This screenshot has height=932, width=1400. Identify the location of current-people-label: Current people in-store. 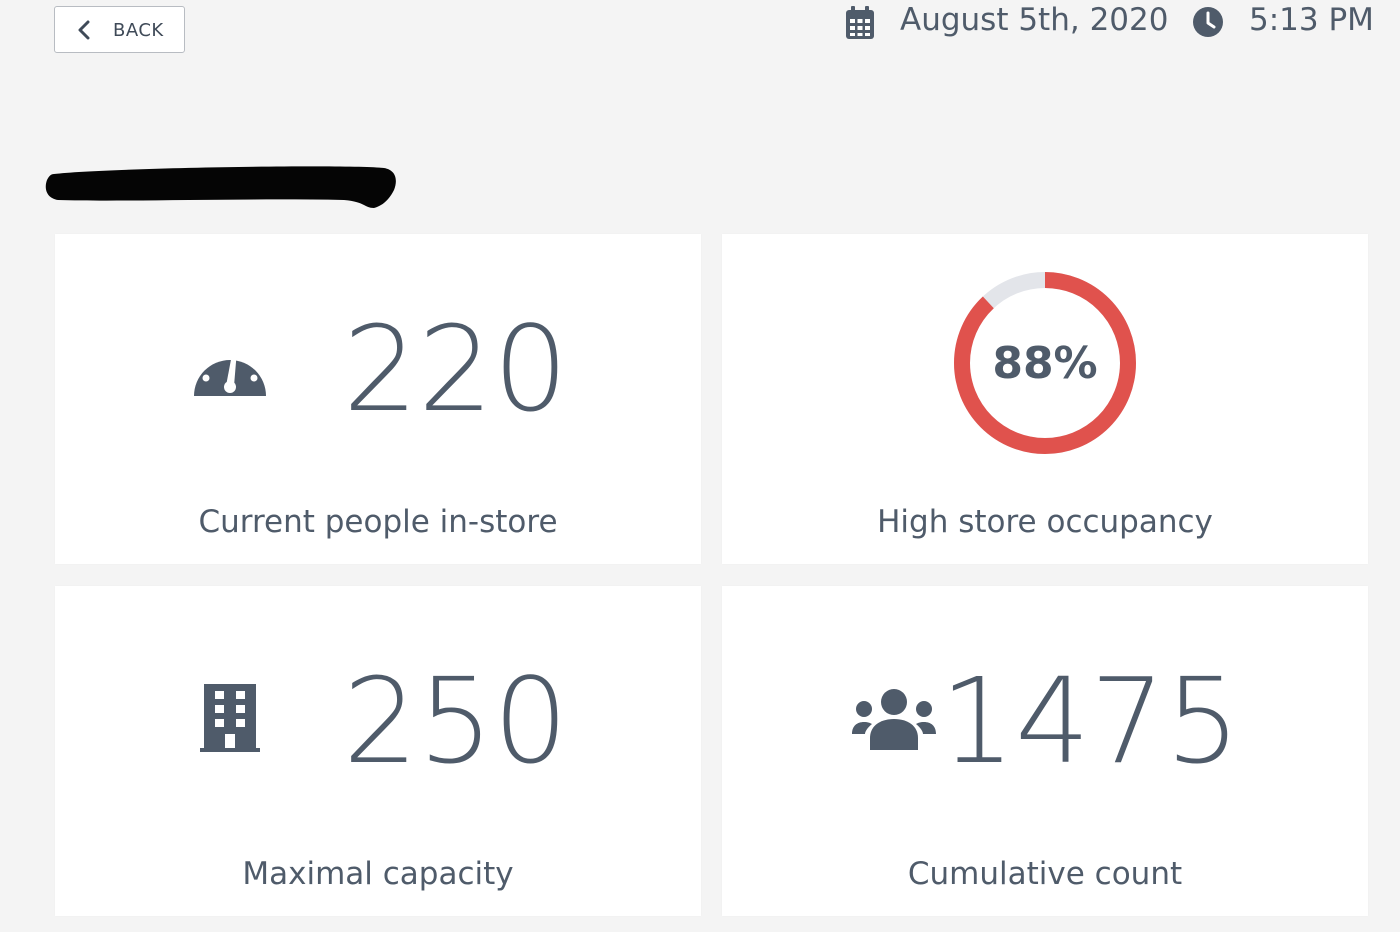
(378, 522).